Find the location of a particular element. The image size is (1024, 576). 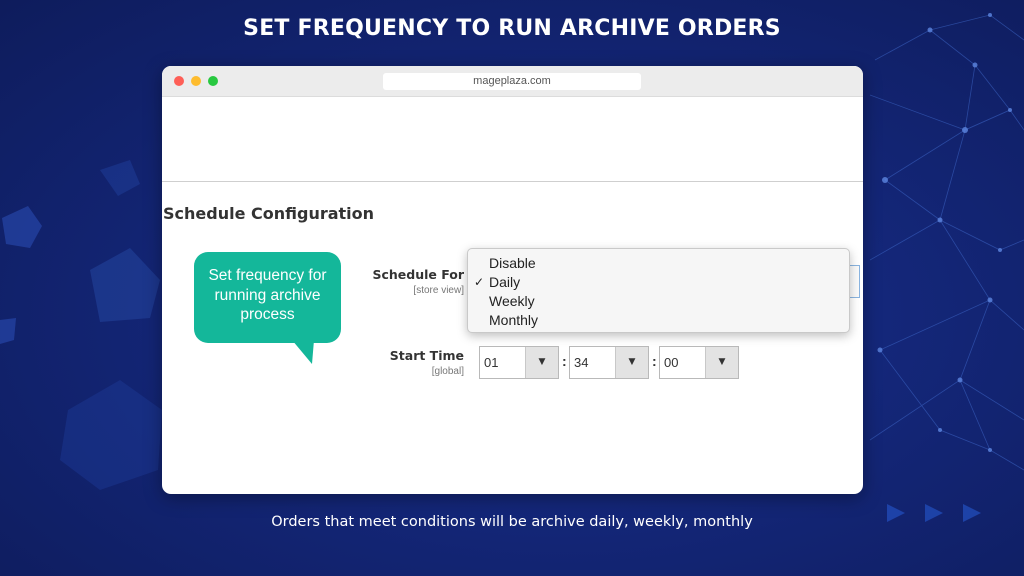

start-second-select: 00 ▼ is located at coordinates (699, 362).